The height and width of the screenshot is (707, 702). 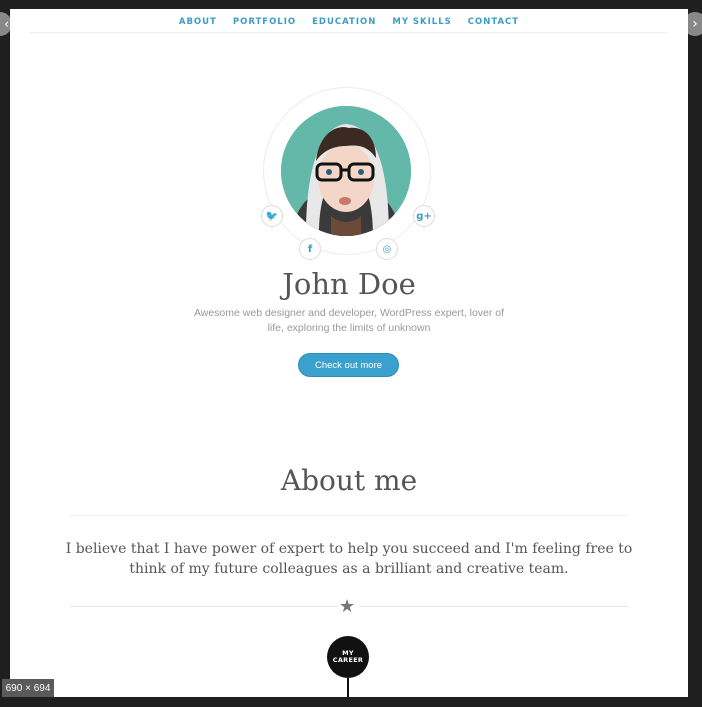 What do you see at coordinates (348, 687) in the screenshot?
I see `career-timeline-line` at bounding box center [348, 687].